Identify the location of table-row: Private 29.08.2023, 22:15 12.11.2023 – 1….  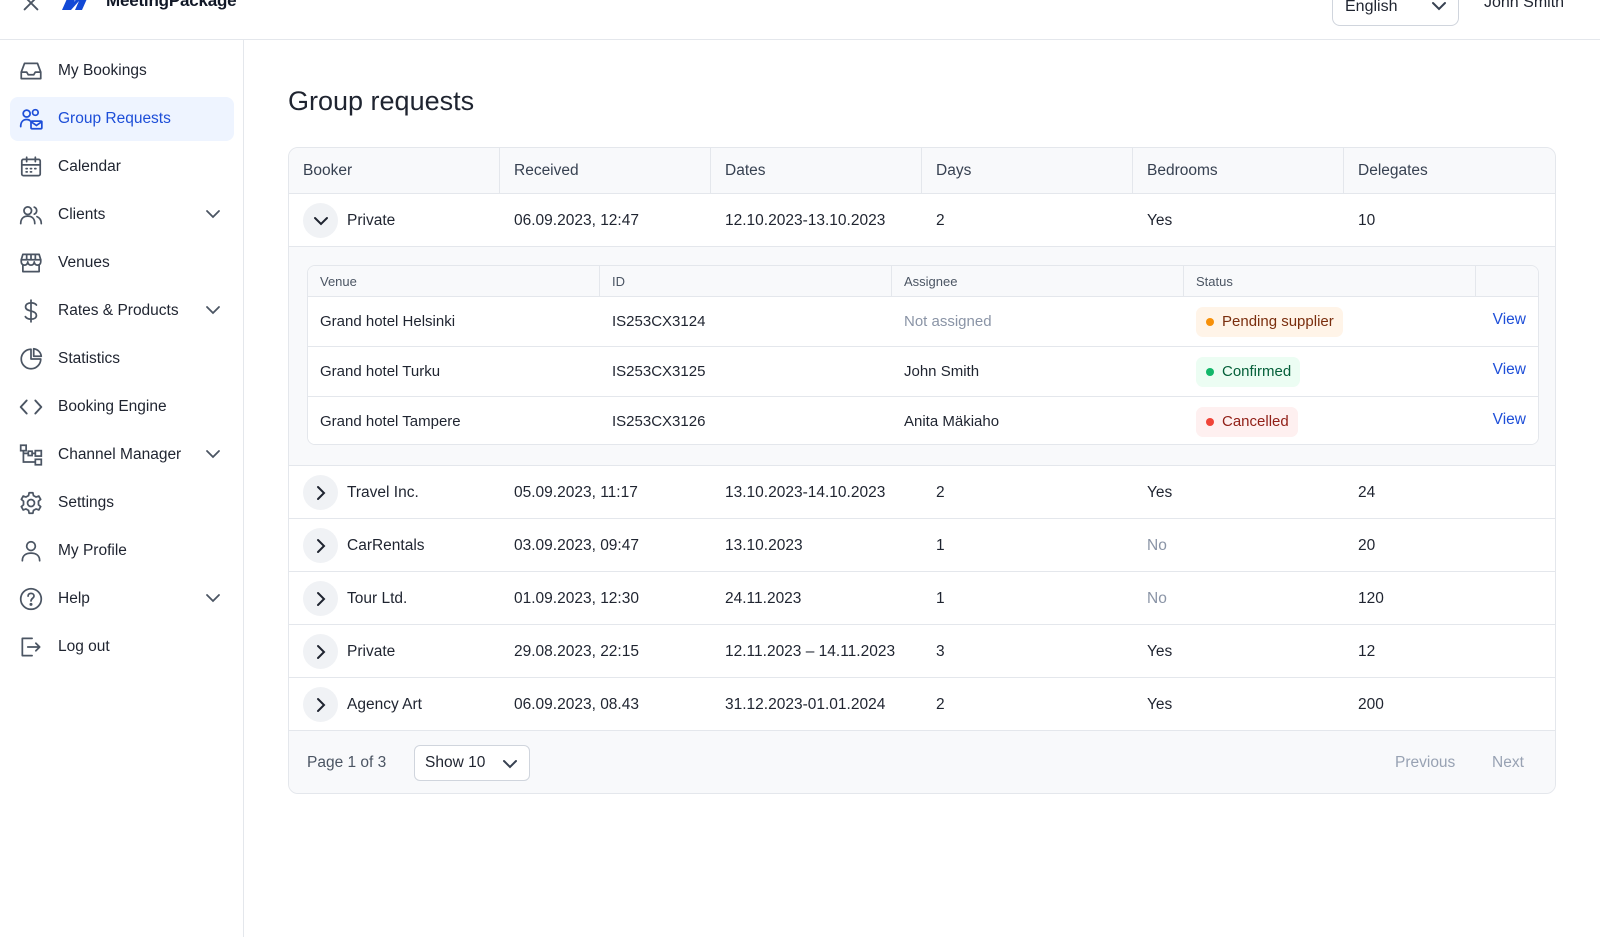
(922, 651).